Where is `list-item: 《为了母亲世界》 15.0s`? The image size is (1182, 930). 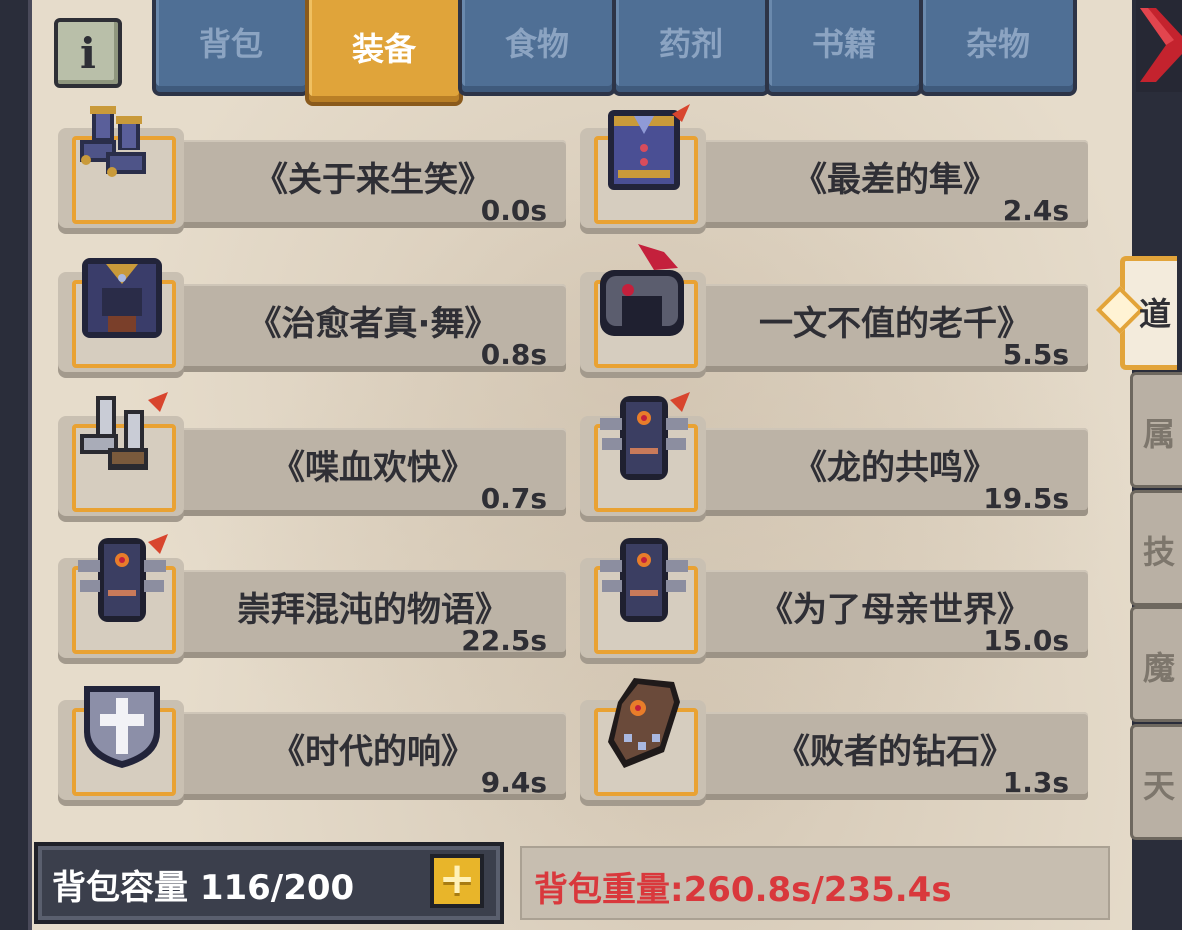 list-item: 《为了母亲世界》 15.0s is located at coordinates (837, 595).